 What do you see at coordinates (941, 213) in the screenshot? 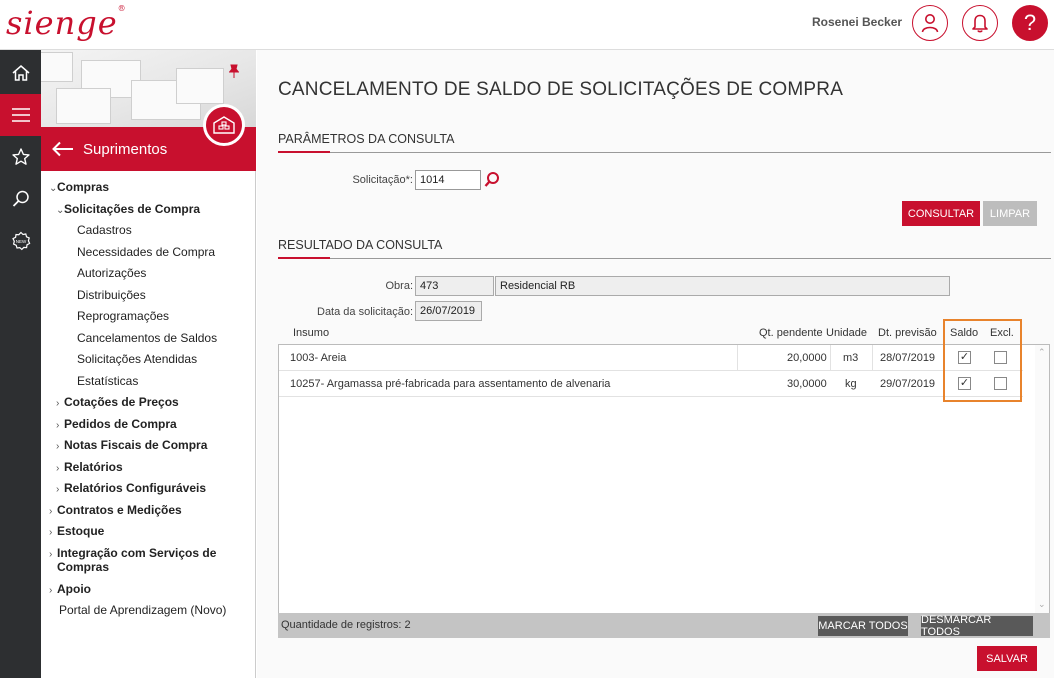
I see `consultar-button: CONSULTAR` at bounding box center [941, 213].